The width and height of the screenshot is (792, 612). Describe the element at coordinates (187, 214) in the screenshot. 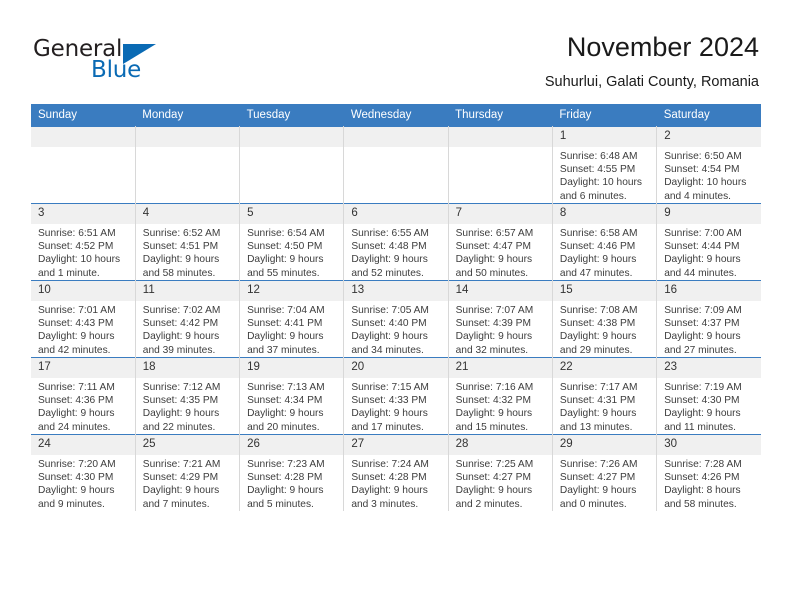

I see `day-number: 4` at that location.